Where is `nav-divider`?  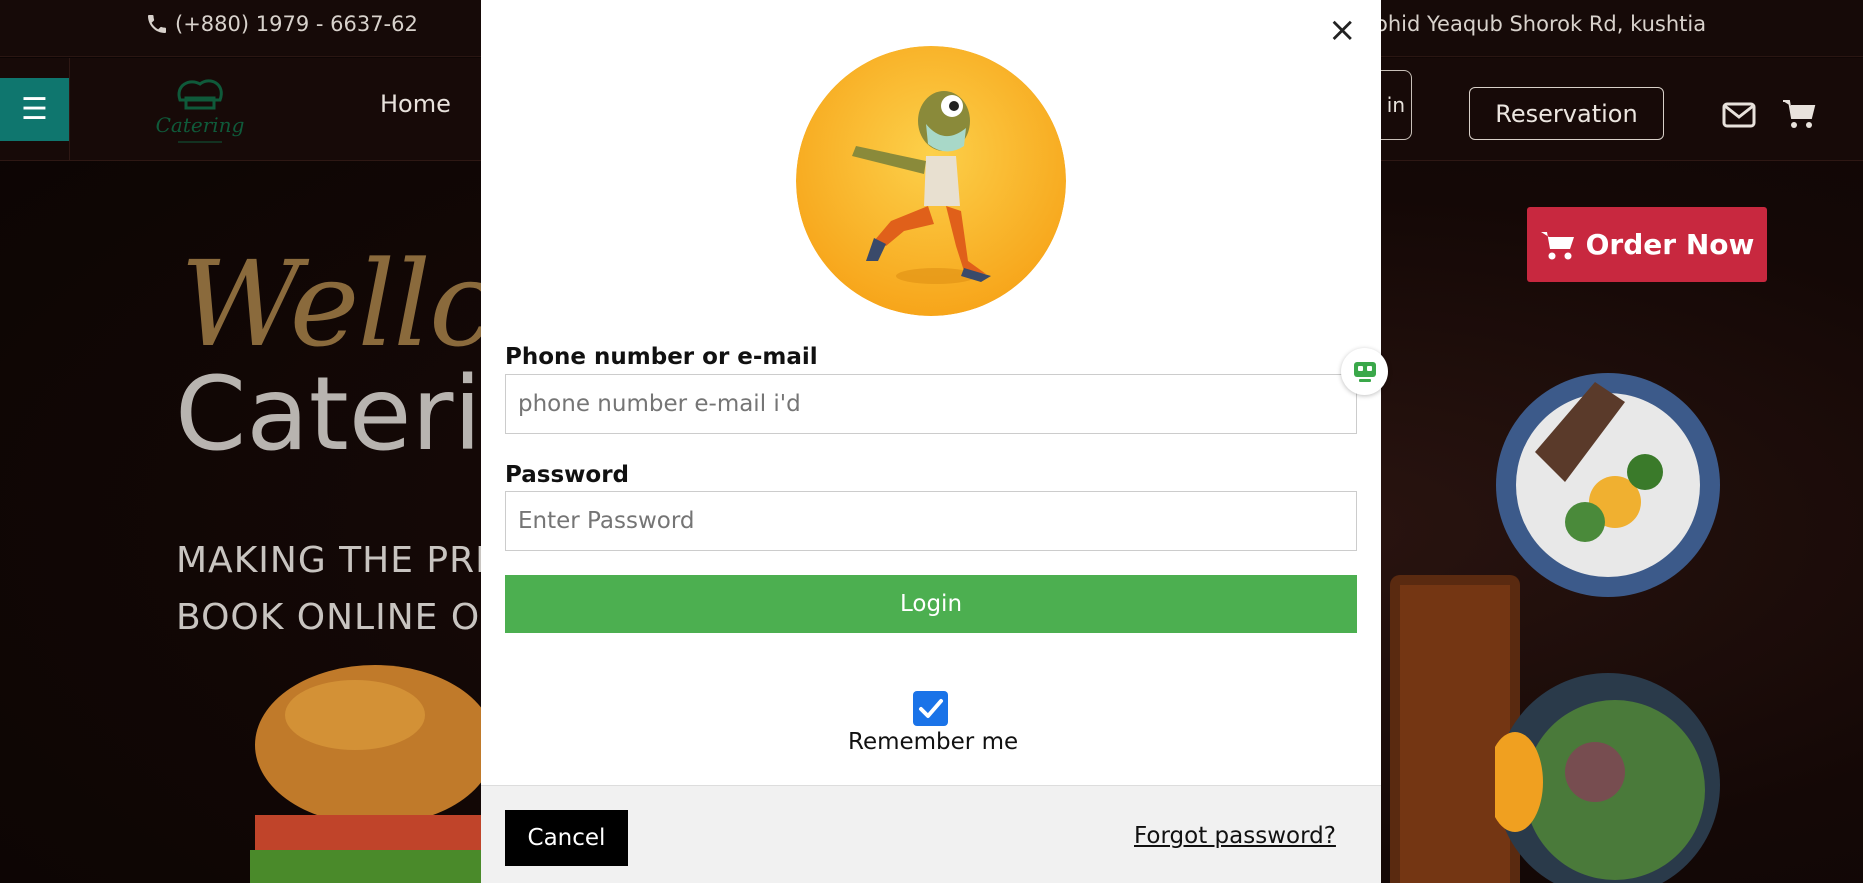
nav-divider is located at coordinates (69, 109).